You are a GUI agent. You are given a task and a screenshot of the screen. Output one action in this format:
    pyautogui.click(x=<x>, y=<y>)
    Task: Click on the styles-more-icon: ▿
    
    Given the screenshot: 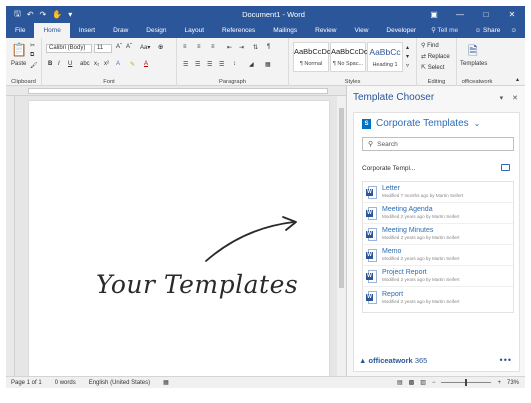 What is the action you would take?
    pyautogui.click(x=407, y=65)
    